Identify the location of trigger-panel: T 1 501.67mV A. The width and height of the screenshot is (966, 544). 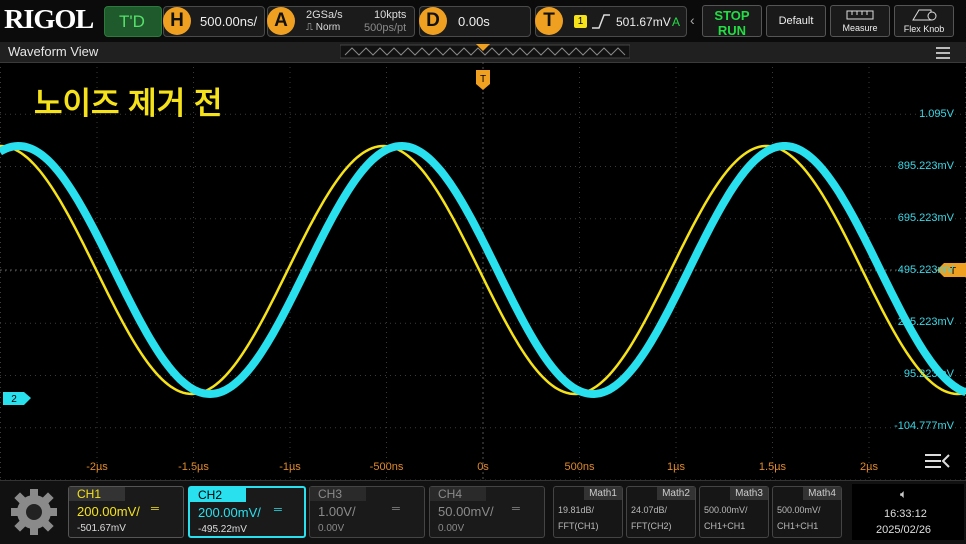
(611, 21).